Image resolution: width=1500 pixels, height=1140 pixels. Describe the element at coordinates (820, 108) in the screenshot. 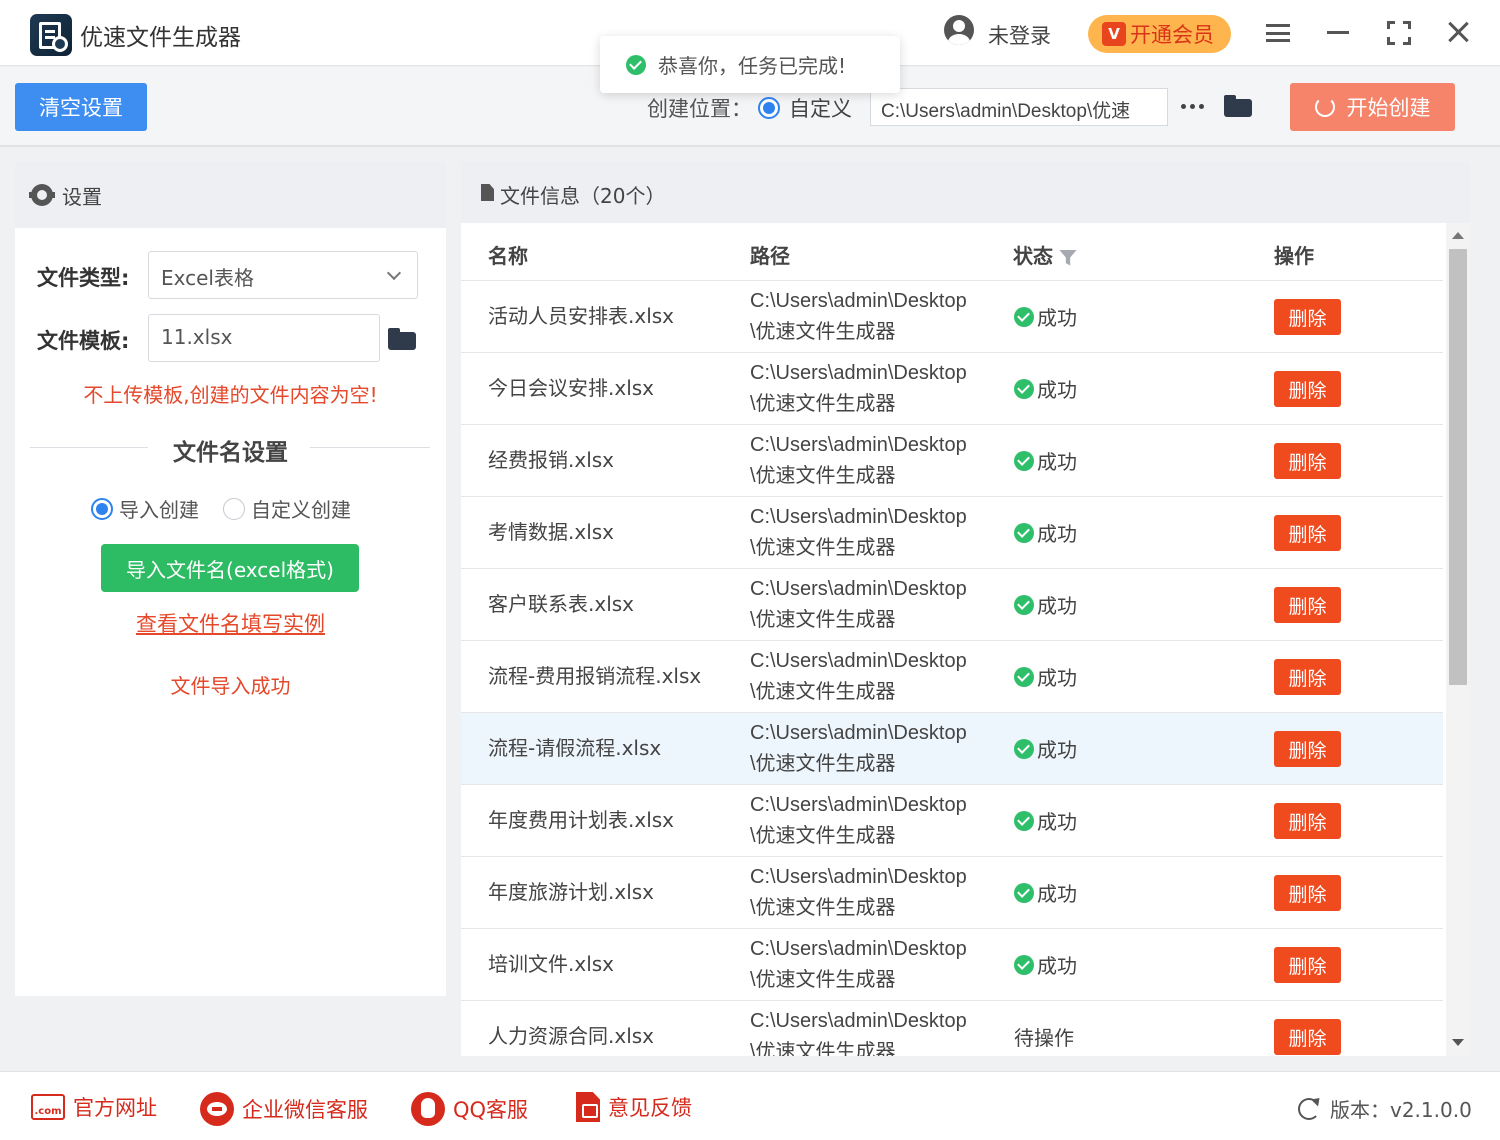

I see `location-custom-label: 自定义` at that location.